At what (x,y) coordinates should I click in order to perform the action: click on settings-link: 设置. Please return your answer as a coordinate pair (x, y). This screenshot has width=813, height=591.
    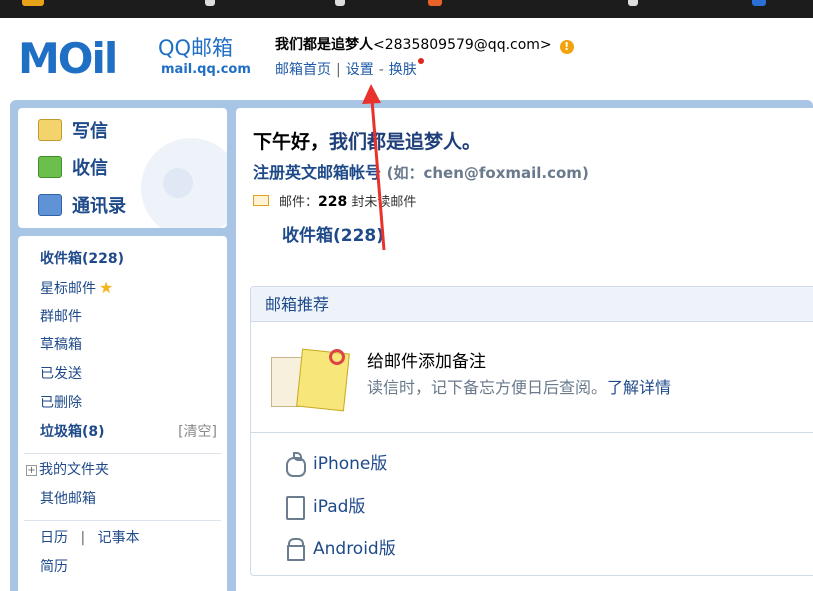
    Looking at the image, I should click on (360, 70).